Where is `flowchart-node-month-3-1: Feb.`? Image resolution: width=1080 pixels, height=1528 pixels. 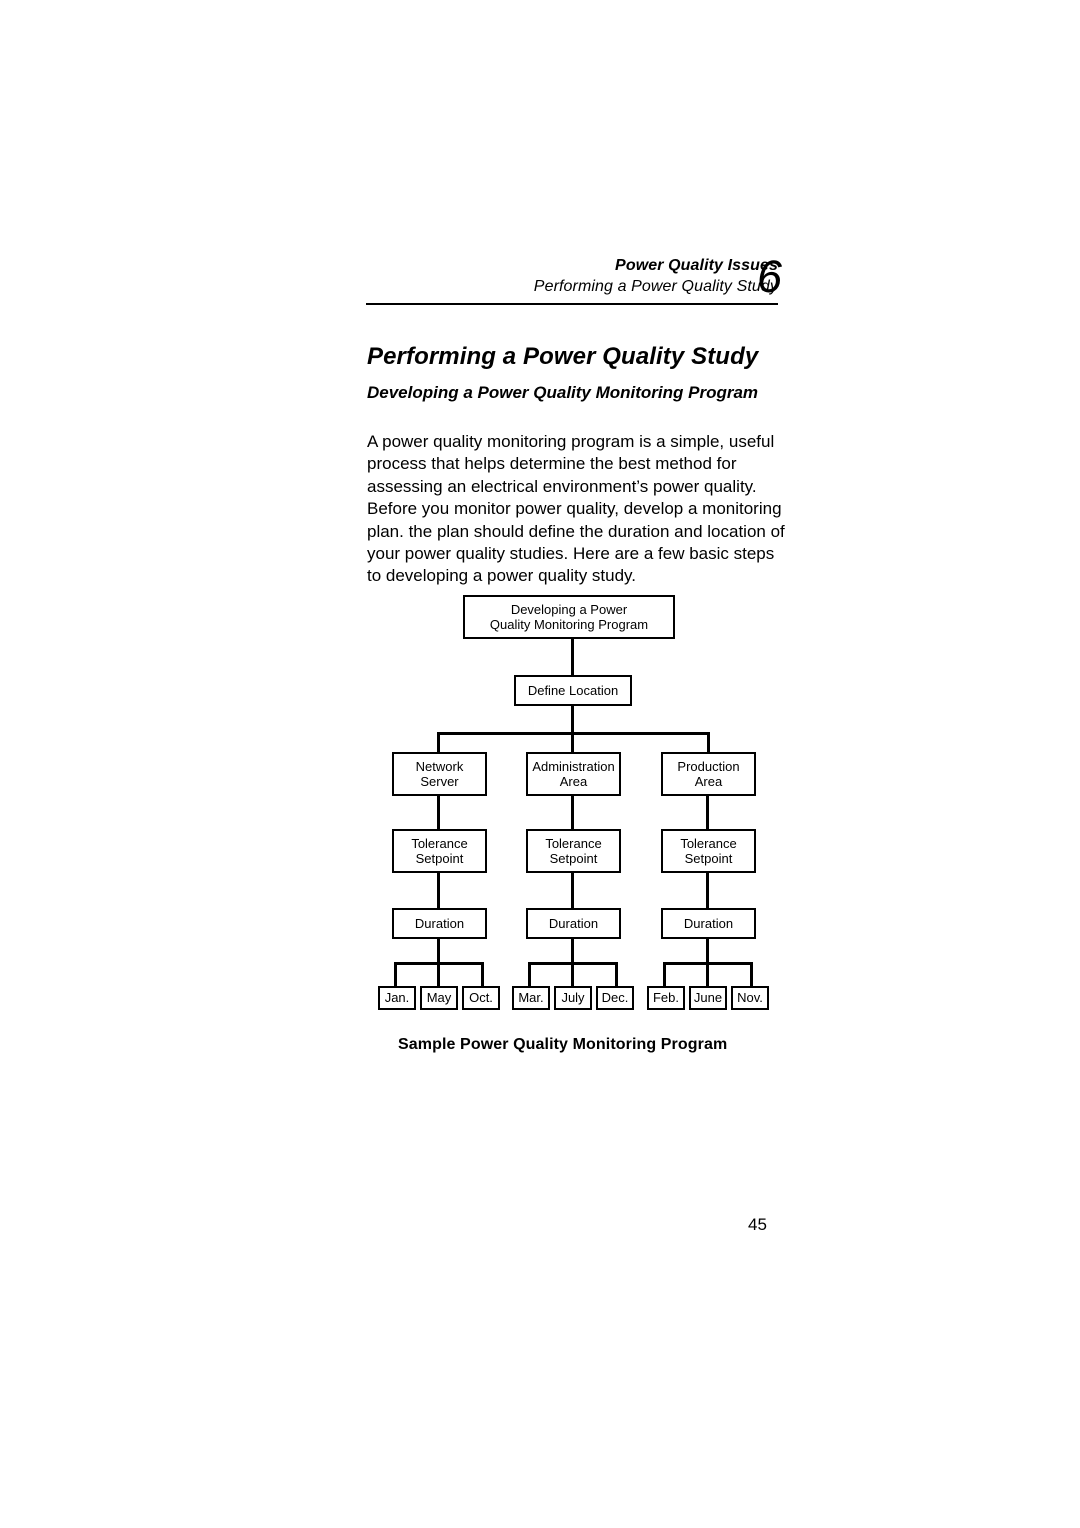
flowchart-node-month-3-1: Feb. is located at coordinates (666, 998).